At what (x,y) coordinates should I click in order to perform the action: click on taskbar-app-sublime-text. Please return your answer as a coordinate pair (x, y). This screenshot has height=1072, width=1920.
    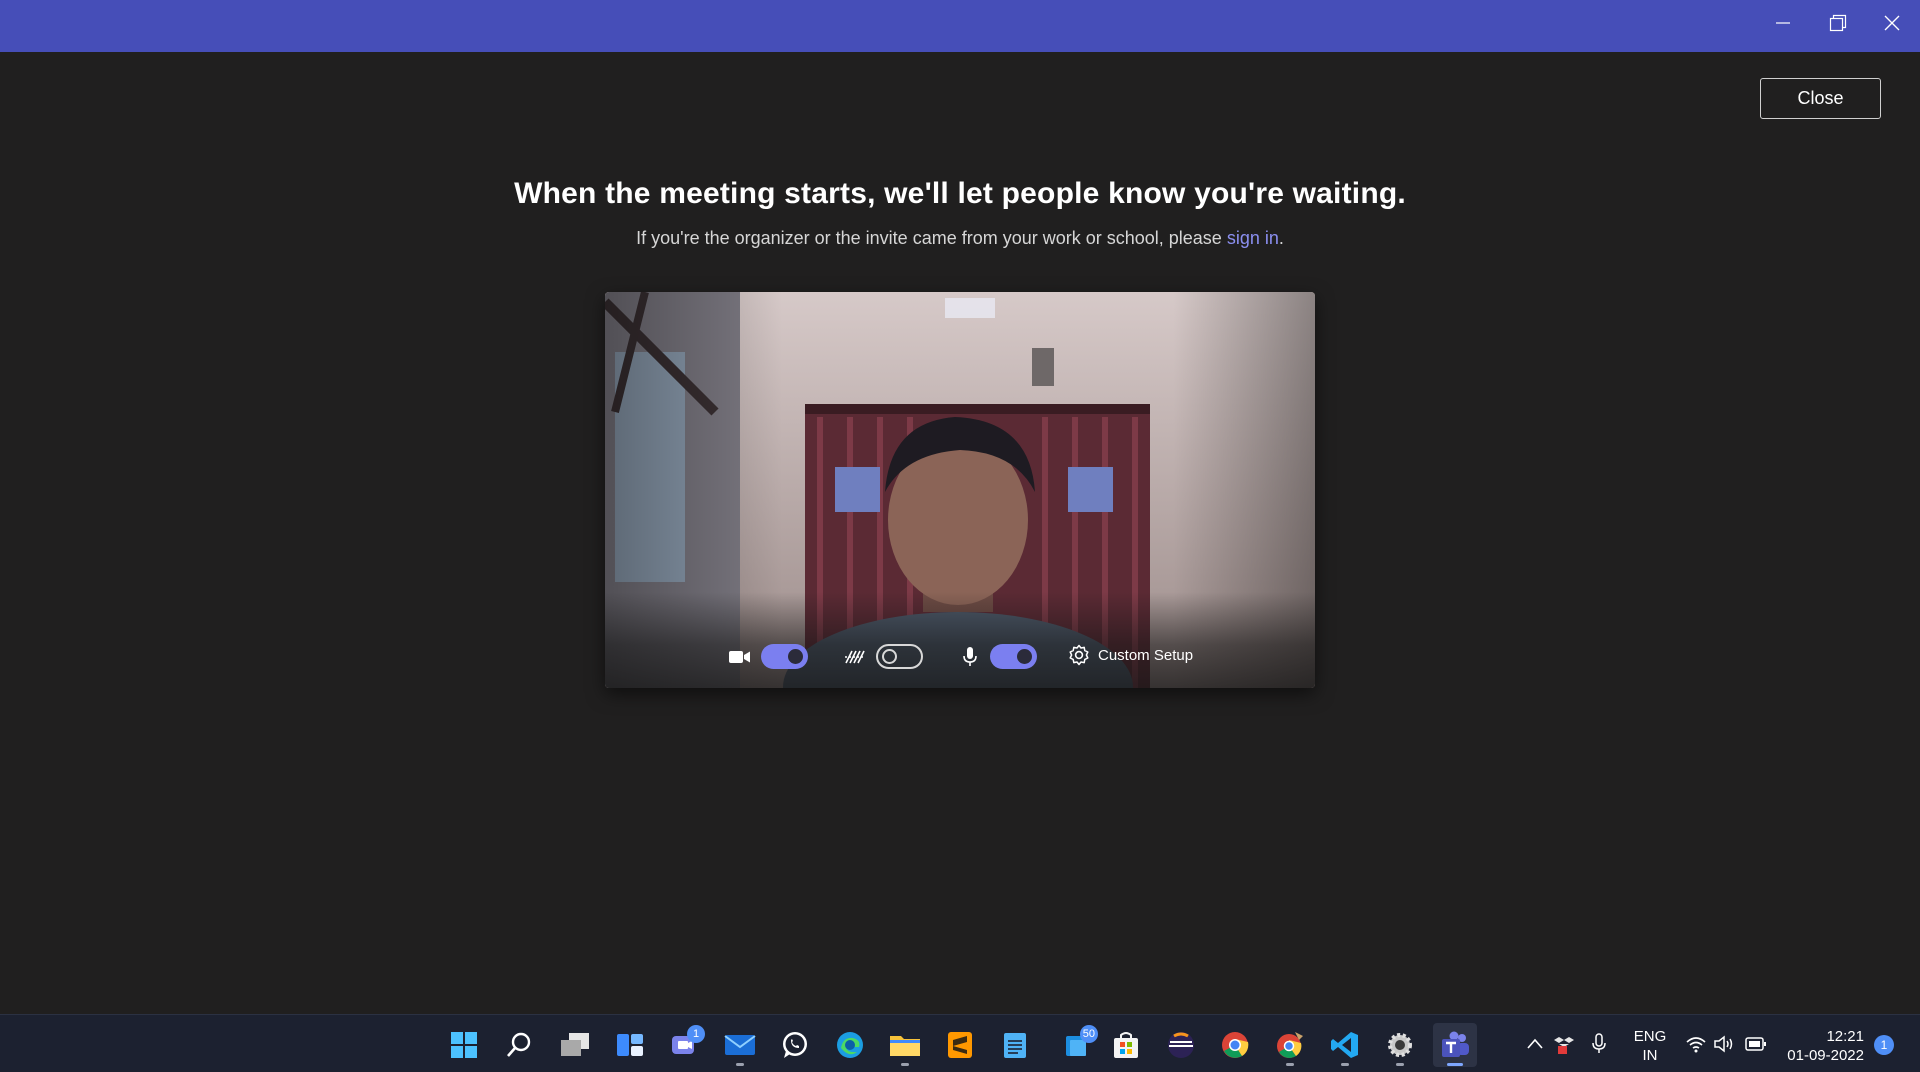
    Looking at the image, I should click on (960, 1045).